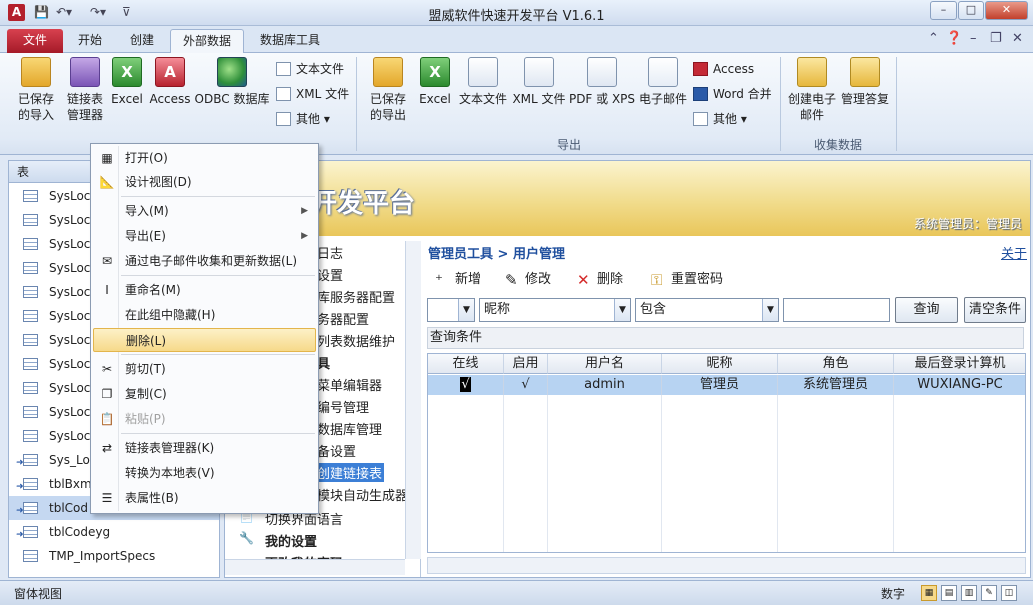 This screenshot has width=1033, height=605. Describe the element at coordinates (362, 494) in the screenshot. I see `menu-tree-item: 模块自动生成器` at that location.